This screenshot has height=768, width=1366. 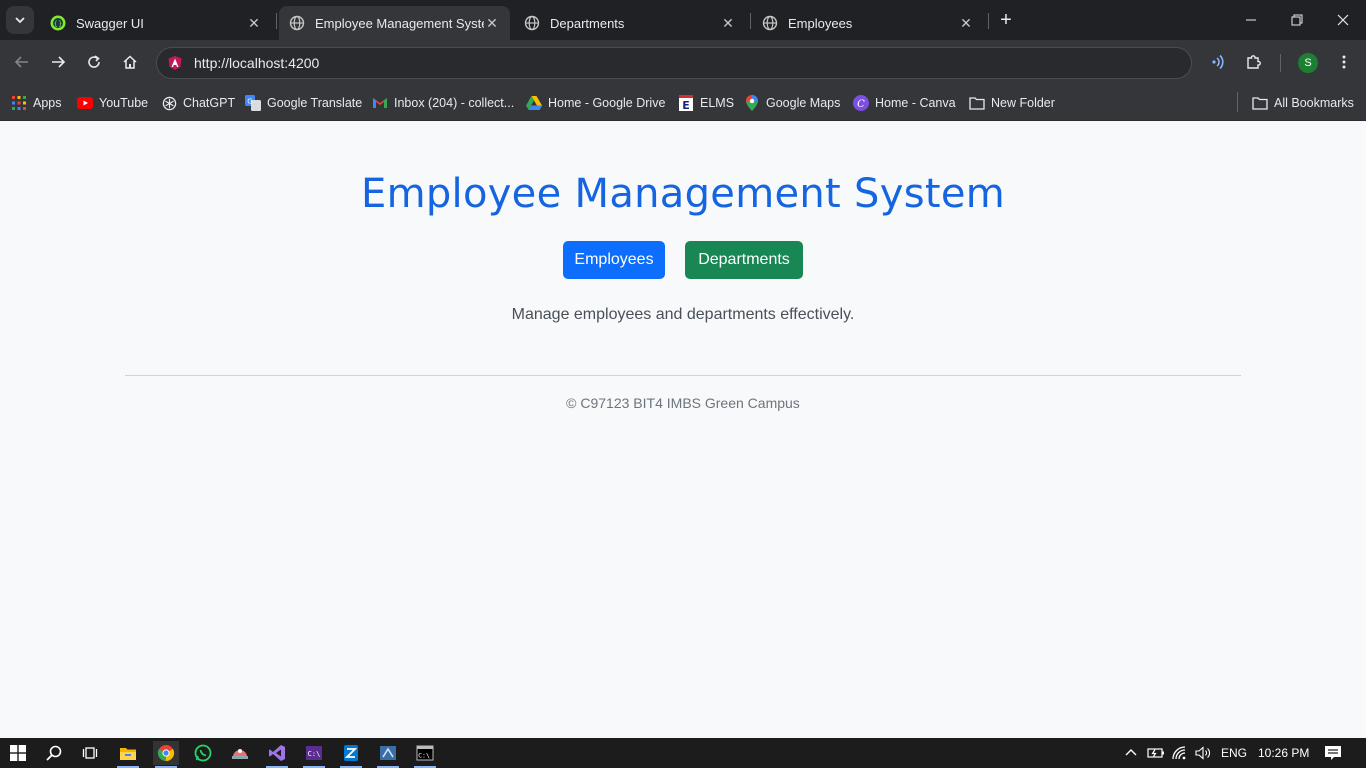 I want to click on taskbar-visual-studio, so click(x=277, y=754).